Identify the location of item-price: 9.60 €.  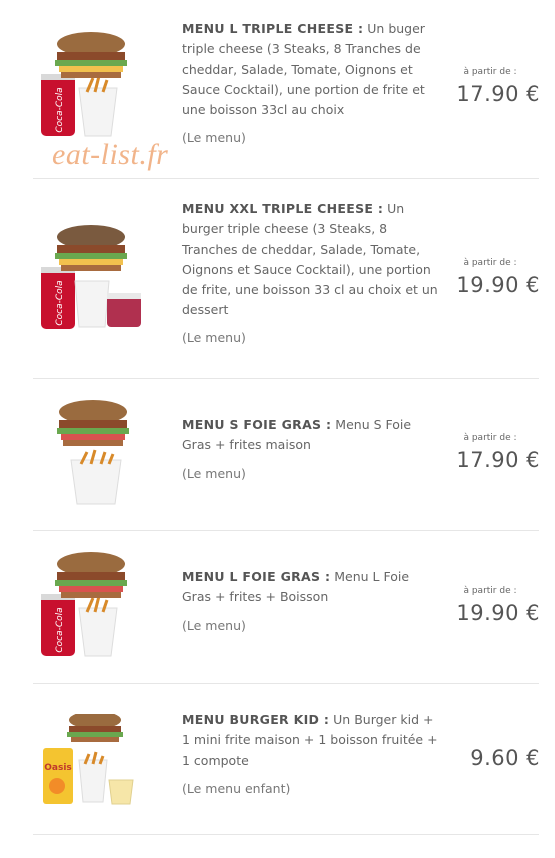
(505, 758).